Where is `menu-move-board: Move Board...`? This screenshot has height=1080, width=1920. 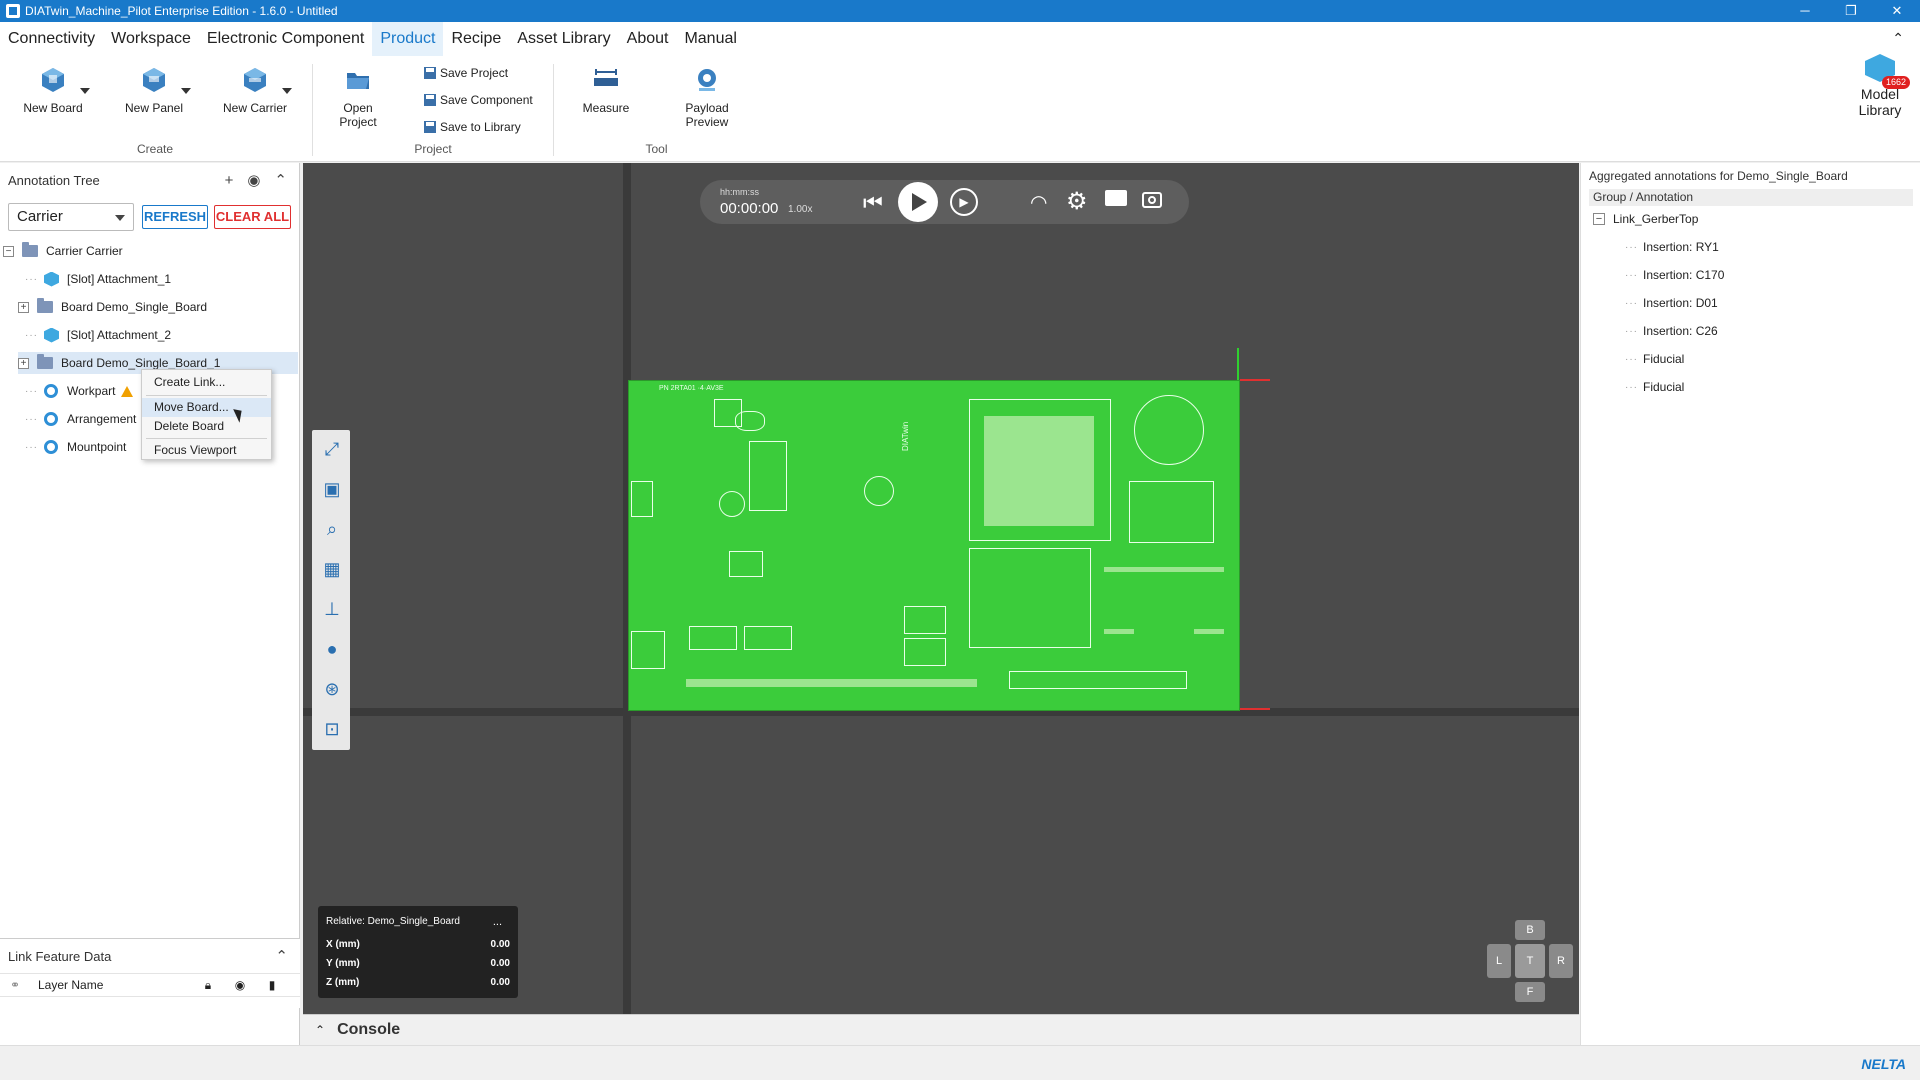 menu-move-board: Move Board... is located at coordinates (206, 407).